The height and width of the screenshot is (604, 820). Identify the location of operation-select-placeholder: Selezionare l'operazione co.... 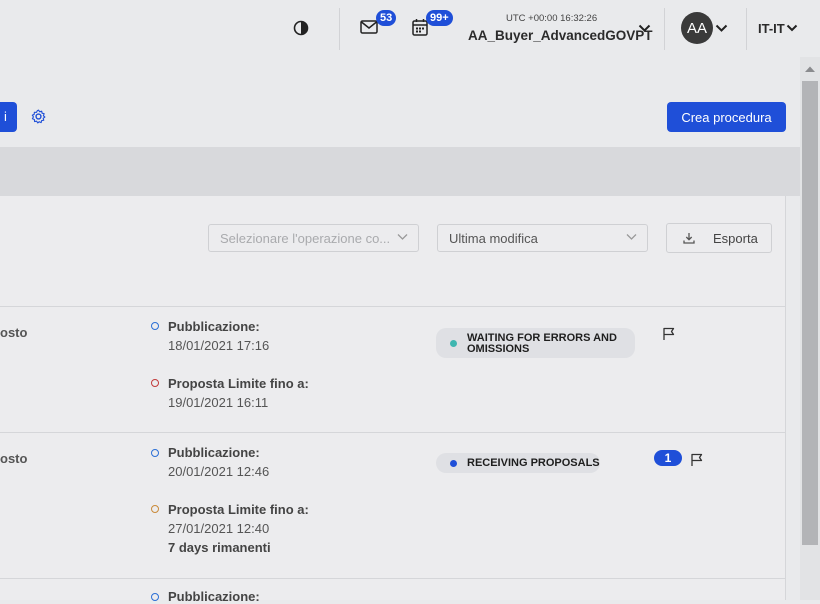
(305, 238).